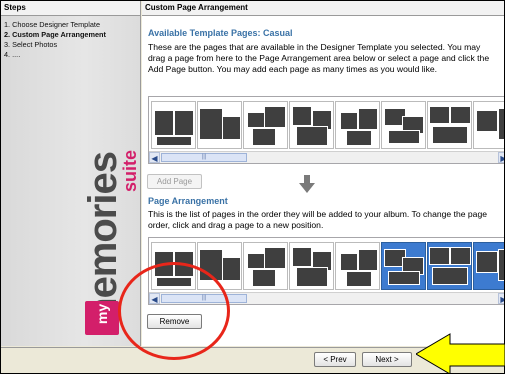 This screenshot has width=505, height=374. What do you see at coordinates (323, 8) in the screenshot?
I see `page-title: Custom Page Arrangement` at bounding box center [323, 8].